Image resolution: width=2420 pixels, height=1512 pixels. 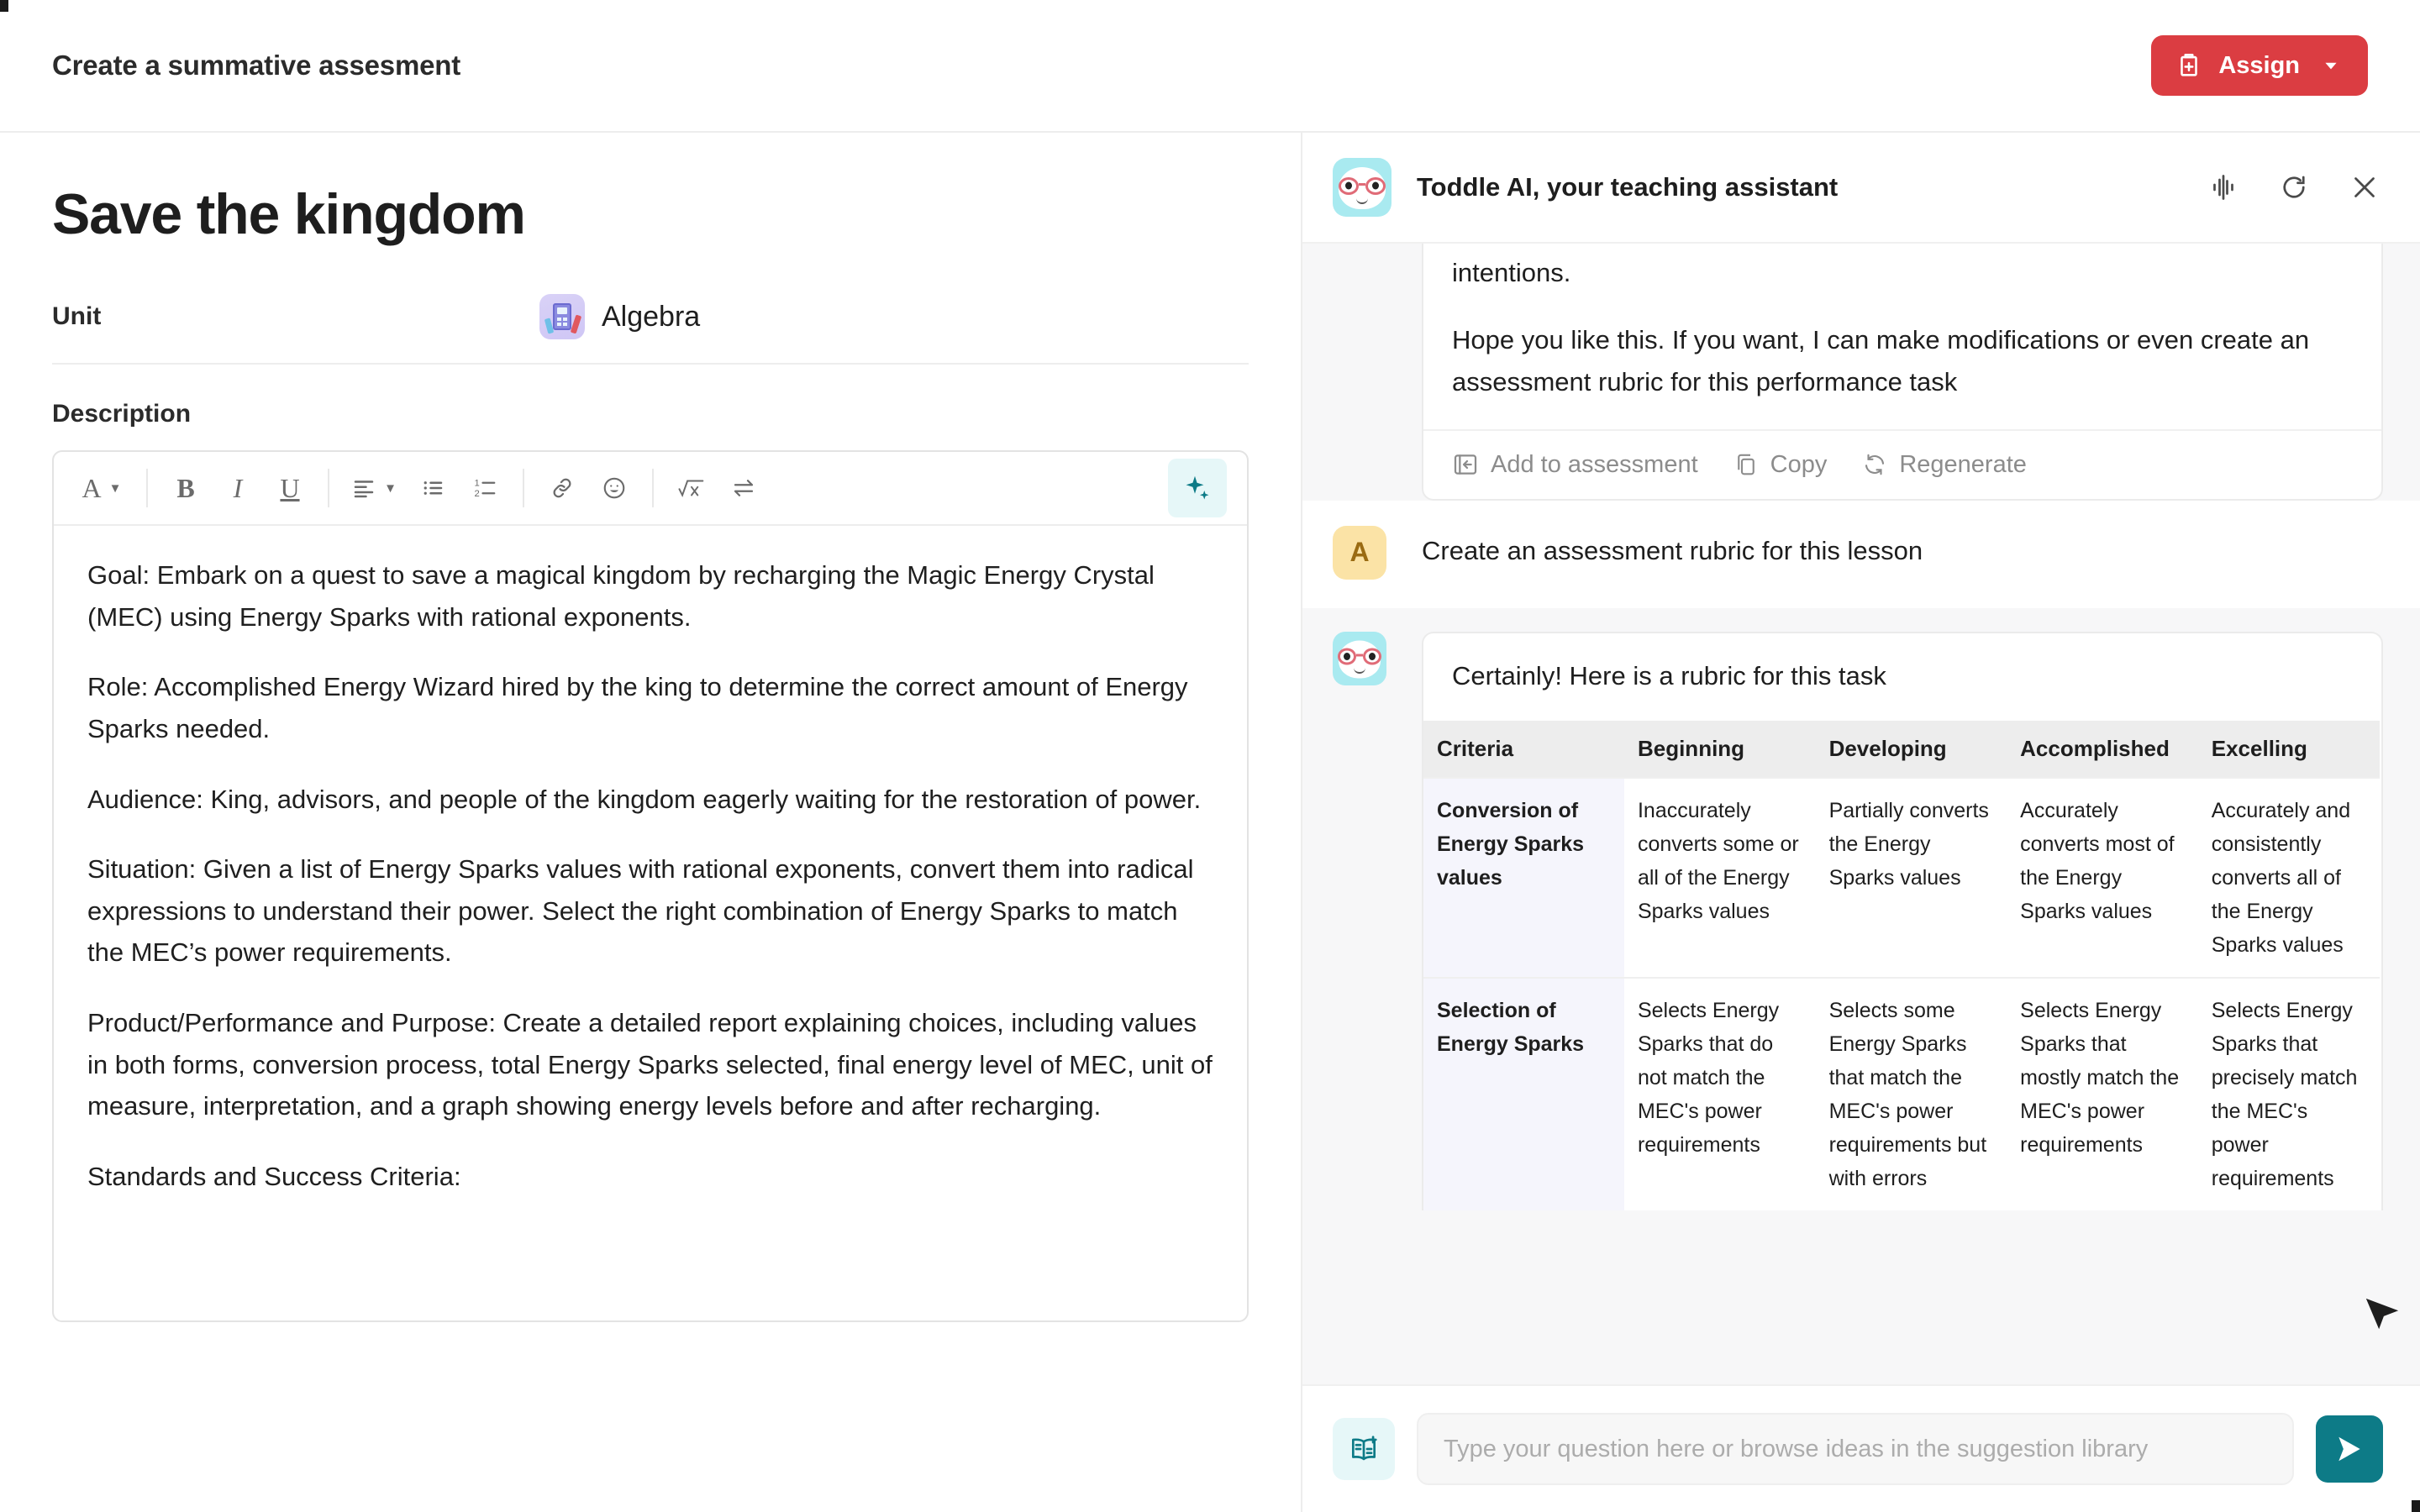 I want to click on align-button: ▼, so click(x=374, y=488).